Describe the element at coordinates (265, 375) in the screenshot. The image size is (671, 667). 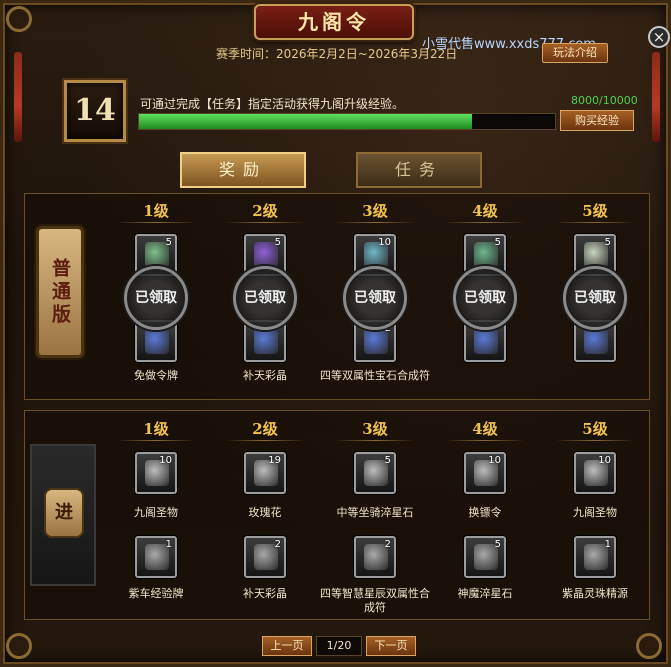
I see `normal-reward-name: 补天彩晶` at that location.